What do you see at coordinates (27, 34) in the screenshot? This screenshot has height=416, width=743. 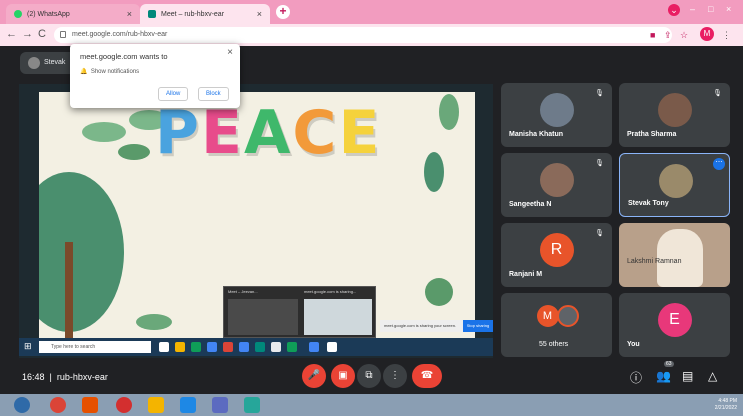 I see `forward-icon: →` at bounding box center [27, 34].